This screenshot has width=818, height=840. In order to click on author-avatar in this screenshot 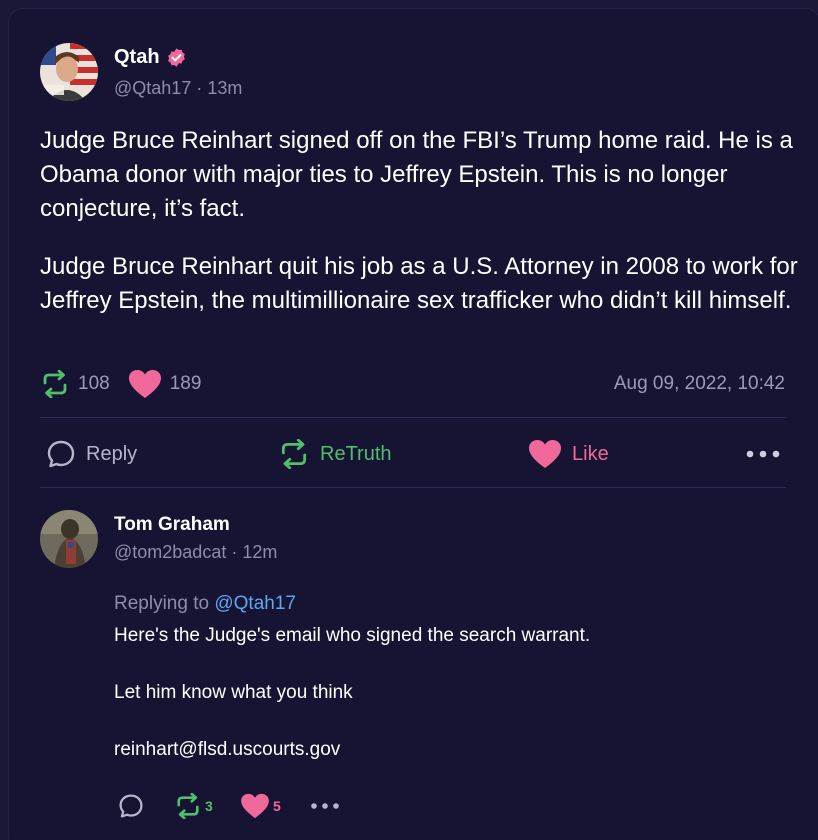, I will do `click(69, 72)`.